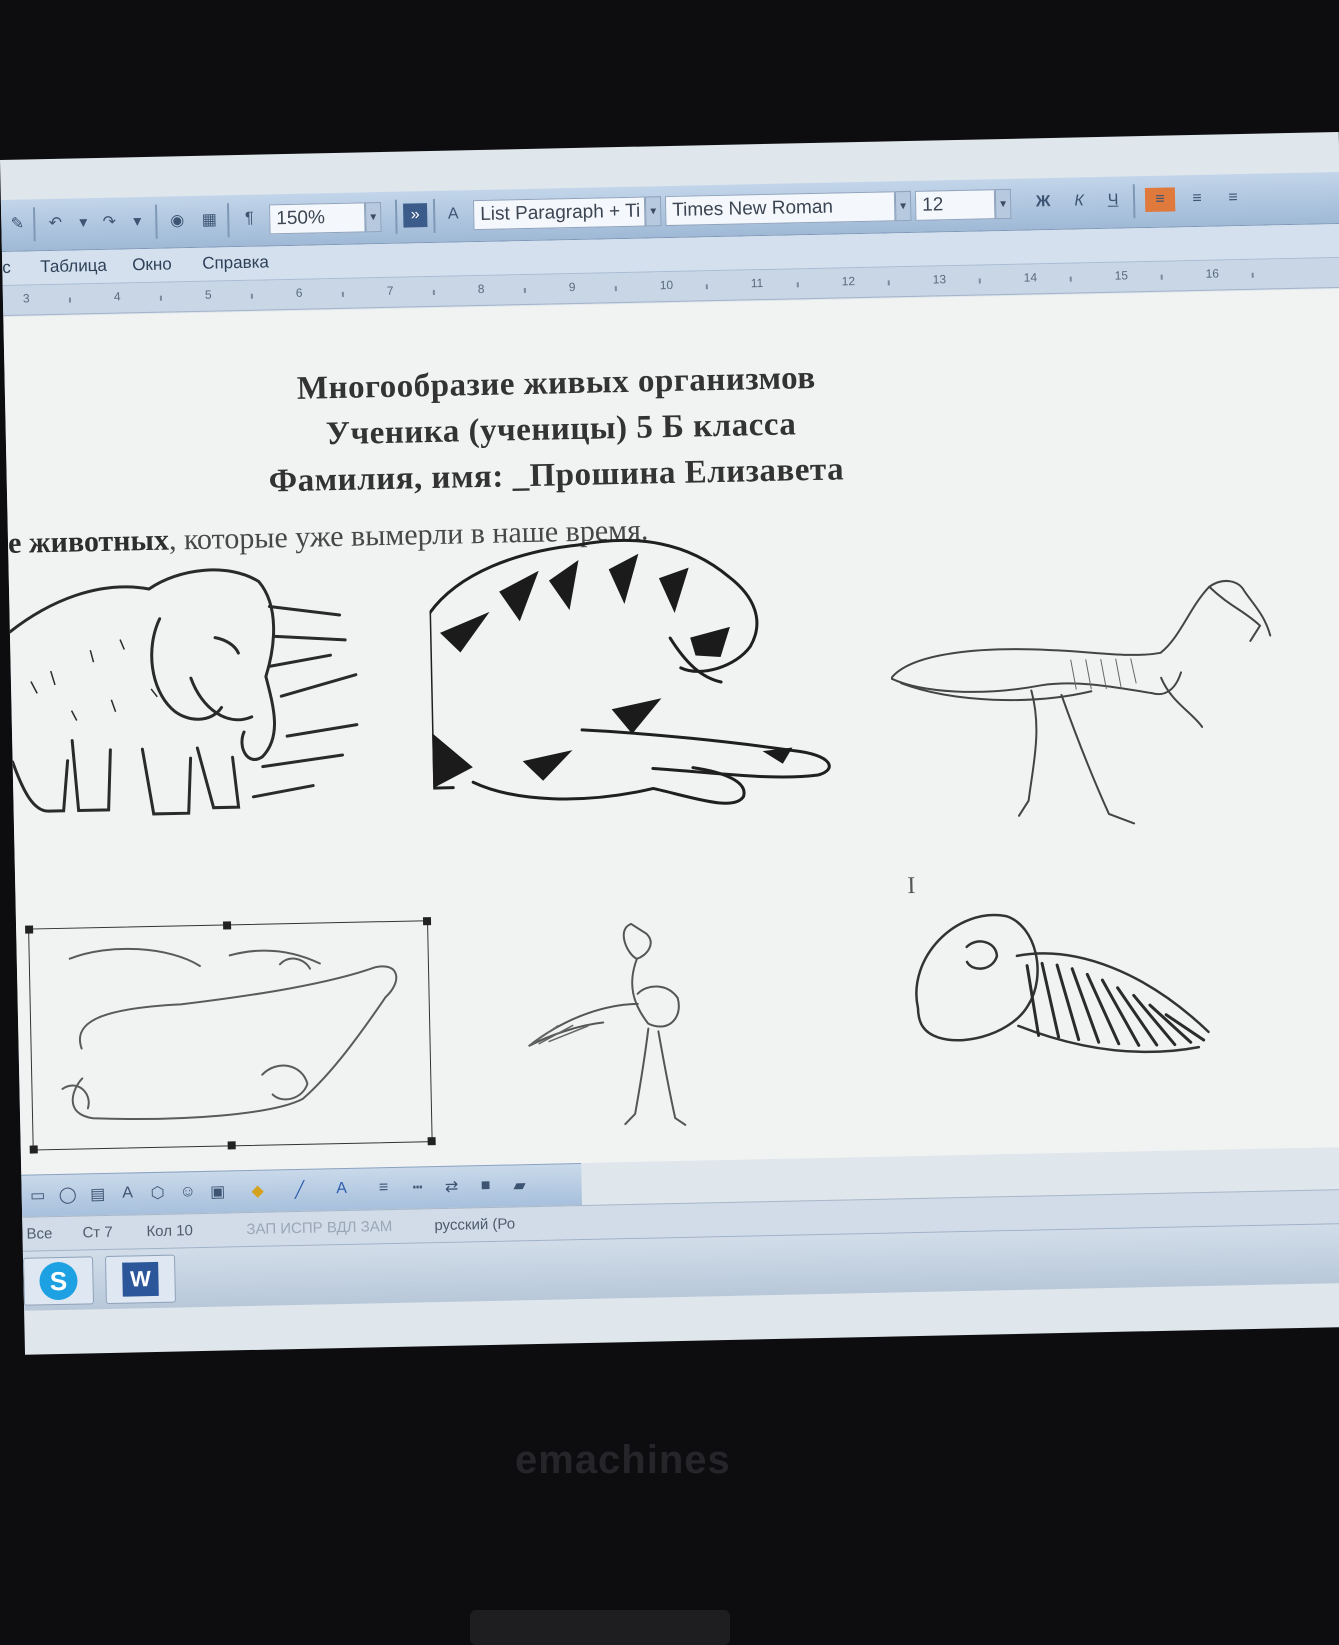 The height and width of the screenshot is (1645, 1339). Describe the element at coordinates (140, 1279) in the screenshot. I see `word-taskbar-button: W` at that location.